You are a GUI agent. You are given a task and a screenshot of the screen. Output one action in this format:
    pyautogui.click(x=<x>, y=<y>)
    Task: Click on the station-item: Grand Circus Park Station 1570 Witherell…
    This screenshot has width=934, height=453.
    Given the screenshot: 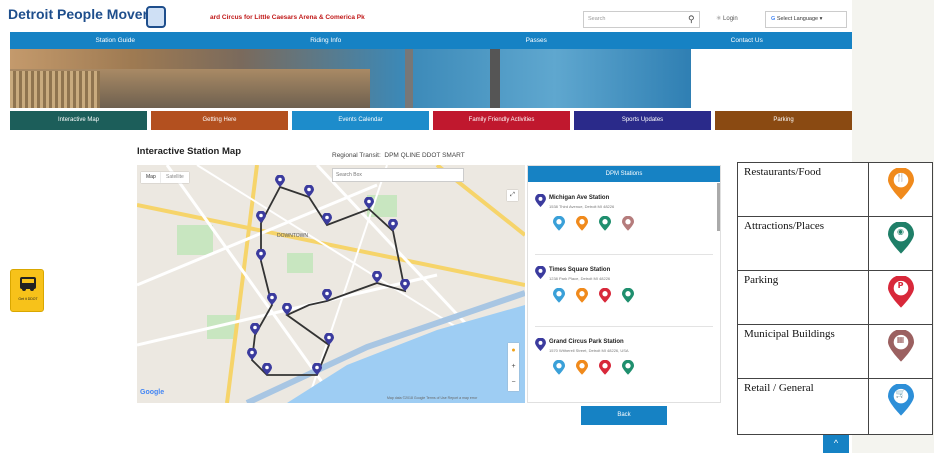 What is the action you would take?
    pyautogui.click(x=625, y=367)
    